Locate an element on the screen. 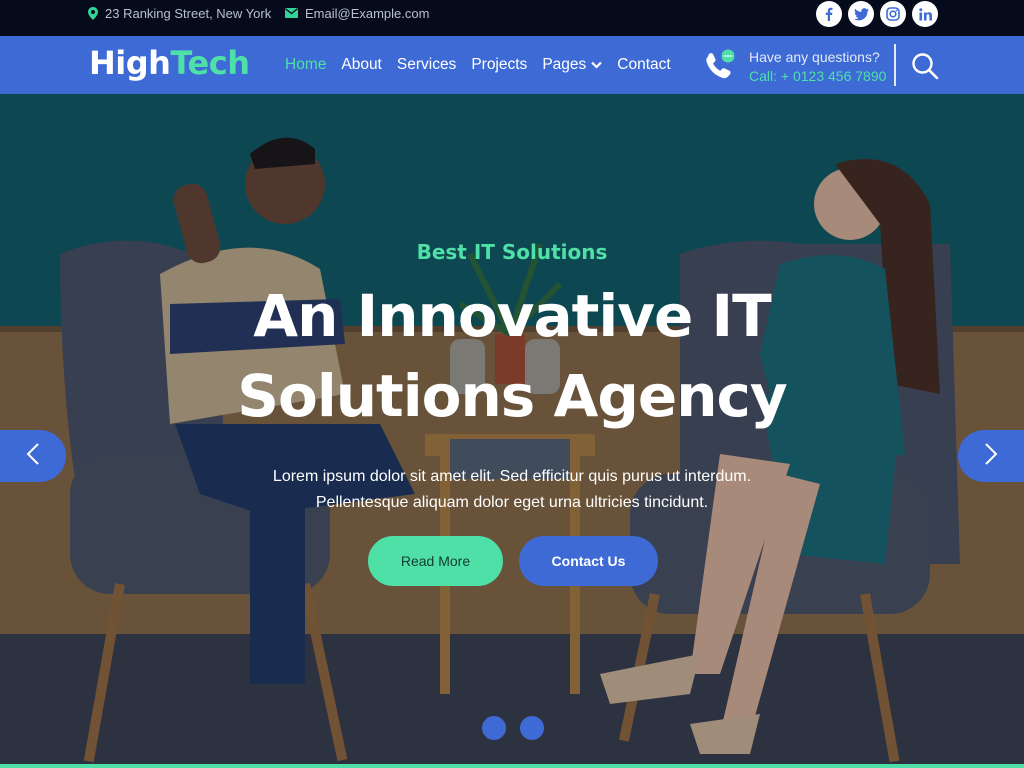 Image resolution: width=1024 pixels, height=768 pixels. chevron-right-icon is located at coordinates (991, 456).